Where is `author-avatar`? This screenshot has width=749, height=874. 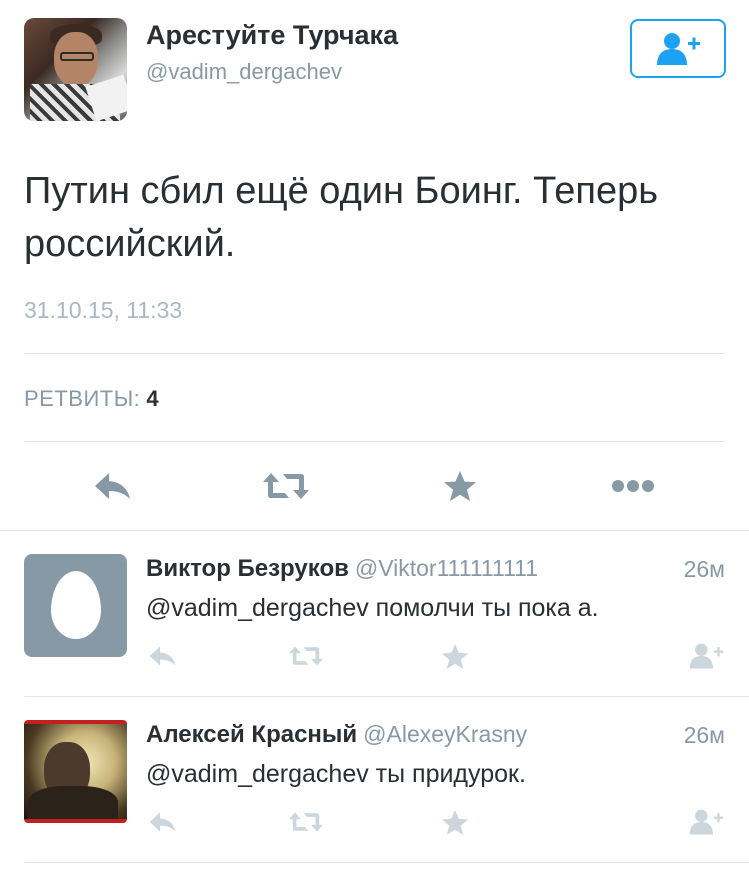 author-avatar is located at coordinates (75, 69).